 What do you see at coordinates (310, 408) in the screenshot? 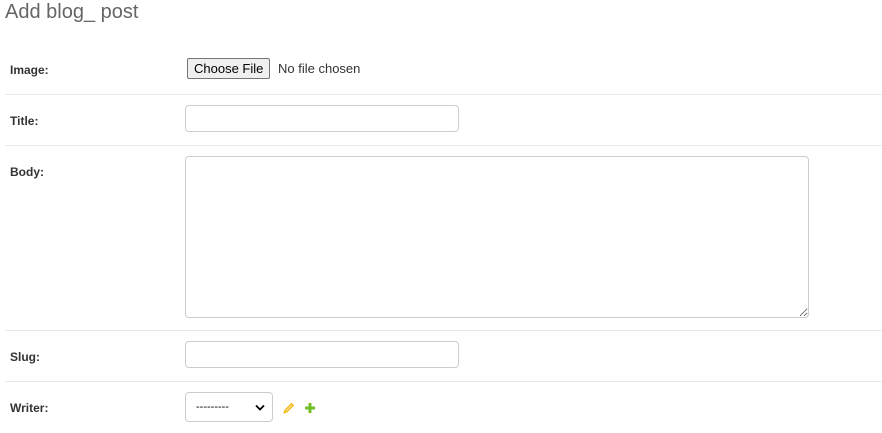
I see `plus-icon` at bounding box center [310, 408].